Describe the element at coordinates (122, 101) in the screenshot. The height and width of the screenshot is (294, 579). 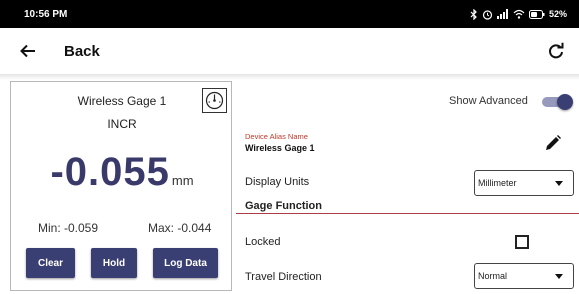
I see `gage-name: Wireless Gage 1` at that location.